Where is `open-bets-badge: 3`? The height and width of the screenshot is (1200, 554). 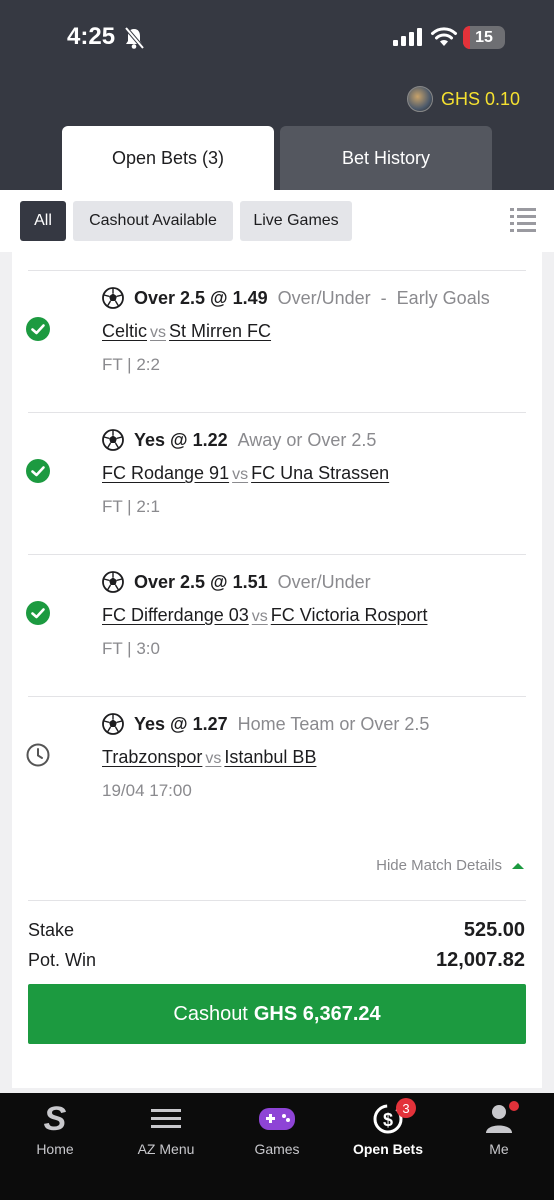 open-bets-badge: 3 is located at coordinates (406, 1108).